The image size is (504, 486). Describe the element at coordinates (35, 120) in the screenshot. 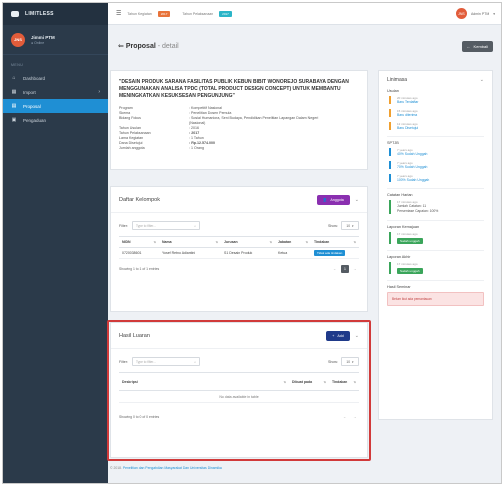

I see `sidebar-item-label: Pengaduan` at that location.